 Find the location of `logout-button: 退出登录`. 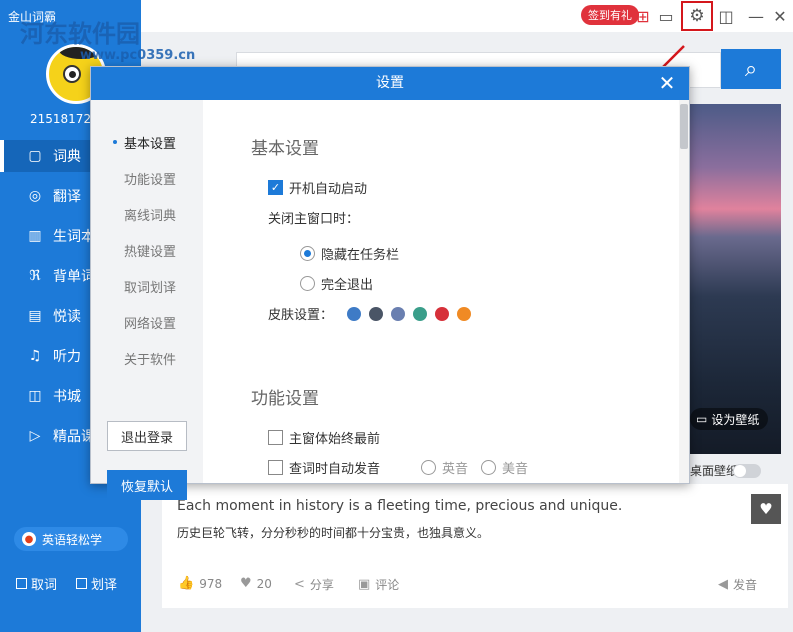

logout-button: 退出登录 is located at coordinates (147, 436).